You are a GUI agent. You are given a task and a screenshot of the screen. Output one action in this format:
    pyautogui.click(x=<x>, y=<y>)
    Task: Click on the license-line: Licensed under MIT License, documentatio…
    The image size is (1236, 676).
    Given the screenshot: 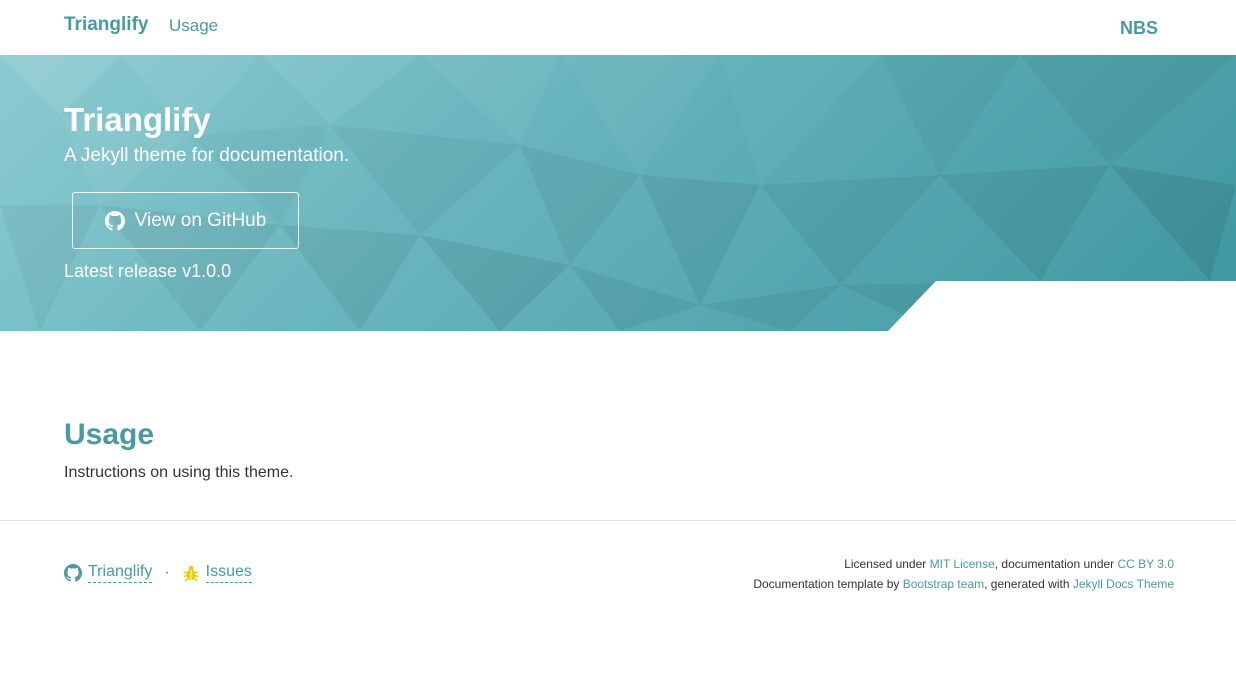 What is the action you would take?
    pyautogui.click(x=963, y=564)
    